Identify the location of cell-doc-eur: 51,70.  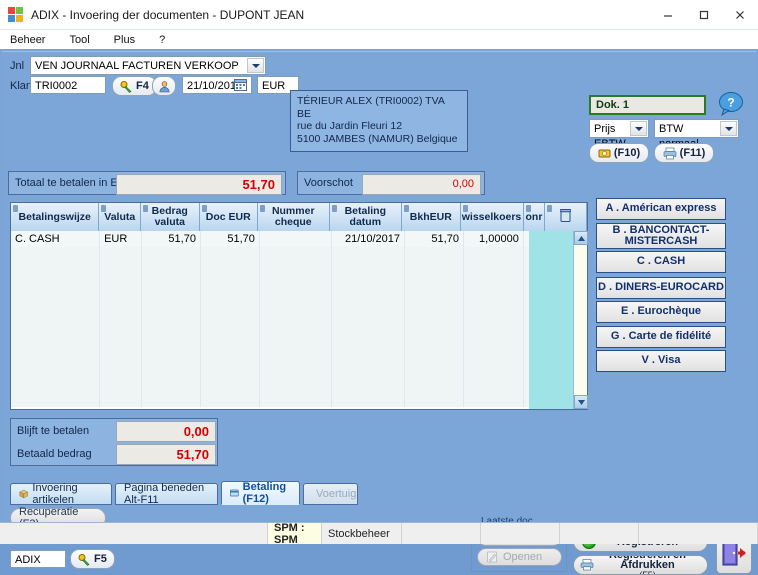
(230, 239).